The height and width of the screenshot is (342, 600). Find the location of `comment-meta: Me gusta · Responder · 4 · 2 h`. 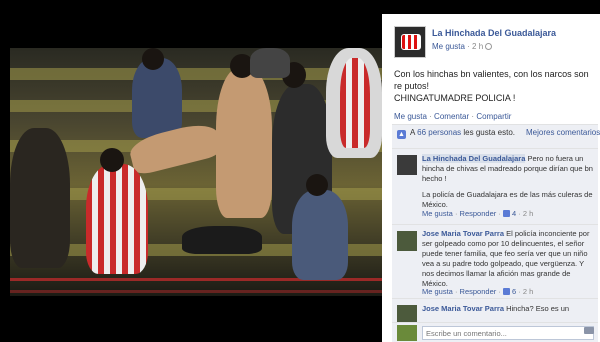

comment-meta: Me gusta · Responder · 4 · 2 h is located at coordinates (478, 213).